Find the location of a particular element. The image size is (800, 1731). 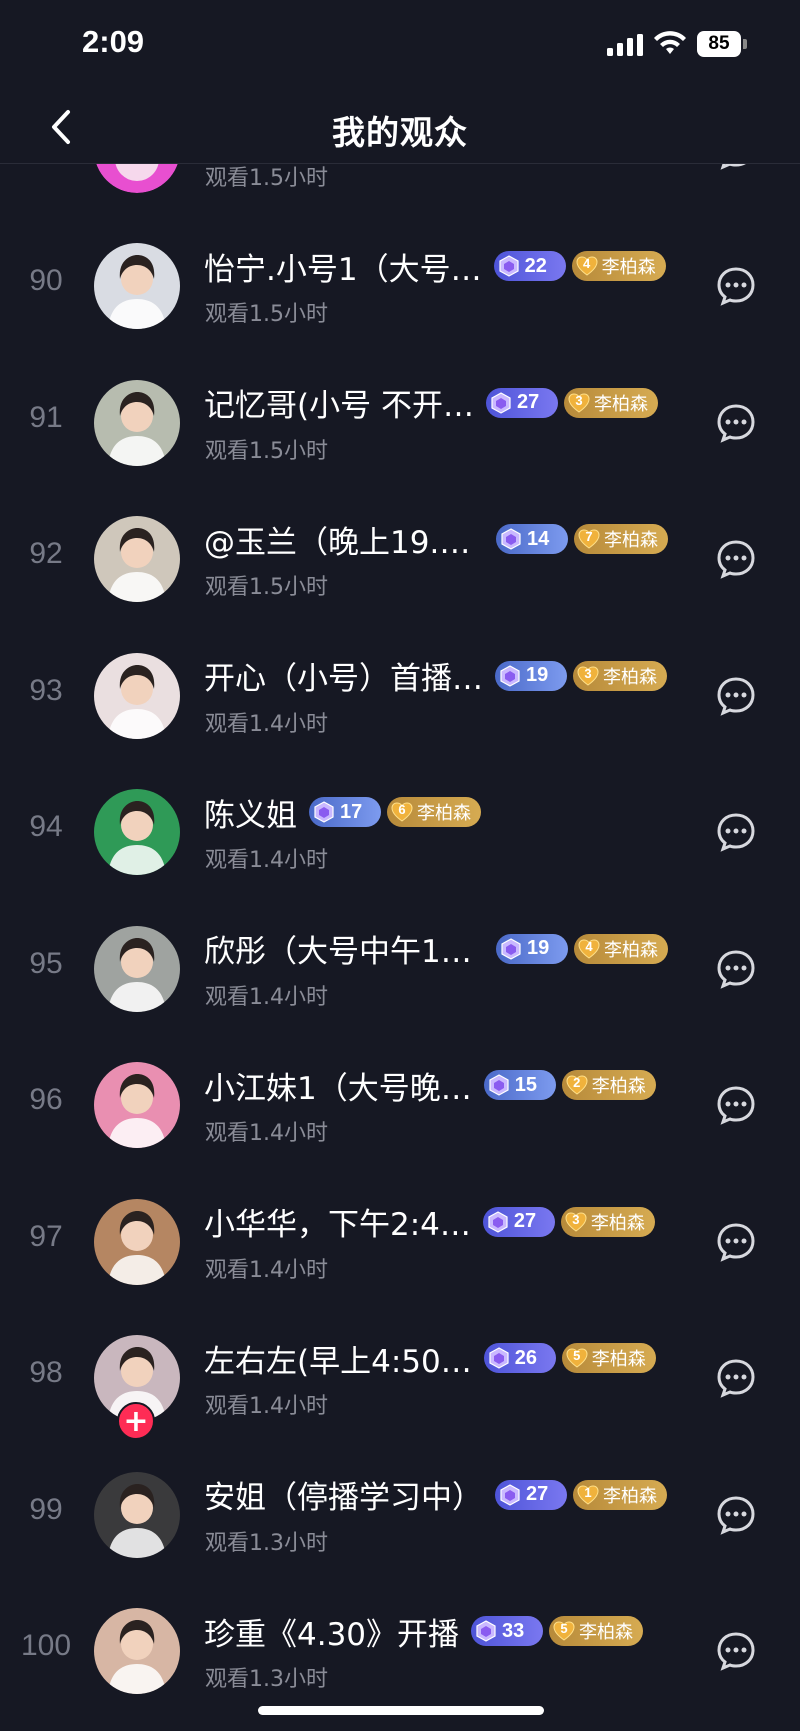

list-item: 93 开心（小号）首播… 19 3 李柏森 观看1.4小时 is located at coordinates (400, 696).